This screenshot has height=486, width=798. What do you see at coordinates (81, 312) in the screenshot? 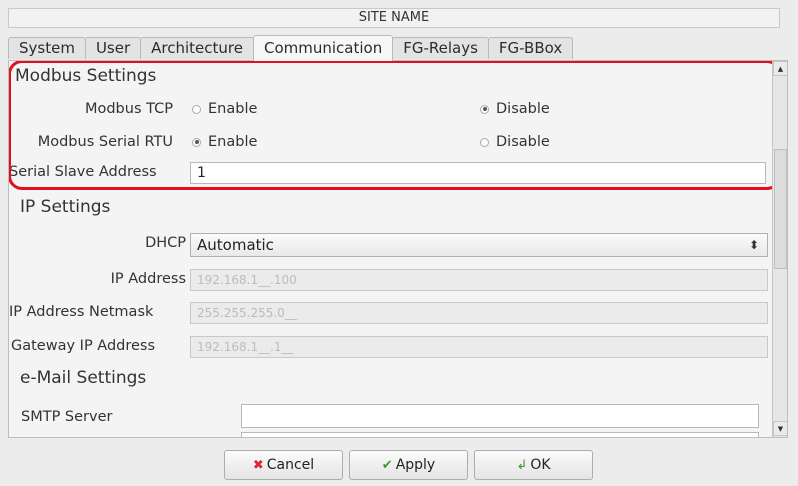
I see `ip-netmask-label: IP Address Netmask` at bounding box center [81, 312].